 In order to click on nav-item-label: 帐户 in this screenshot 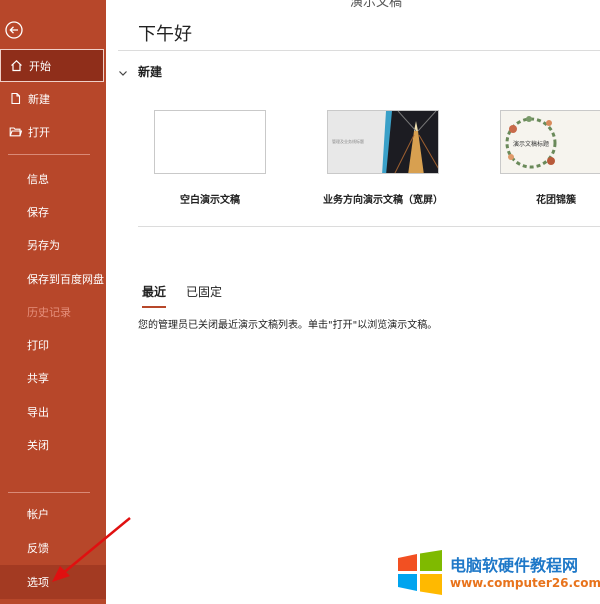, I will do `click(38, 514)`.